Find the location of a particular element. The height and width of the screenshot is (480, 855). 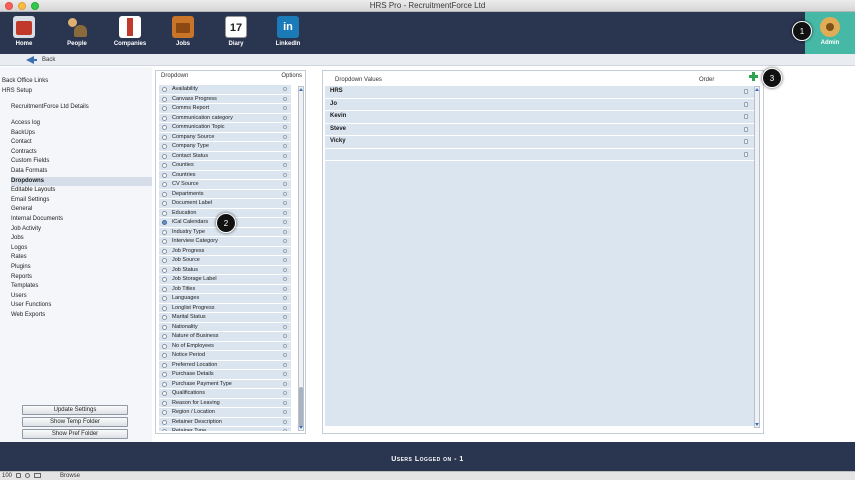

dropdown-item-nationality: Nationality is located at coordinates (225, 327).